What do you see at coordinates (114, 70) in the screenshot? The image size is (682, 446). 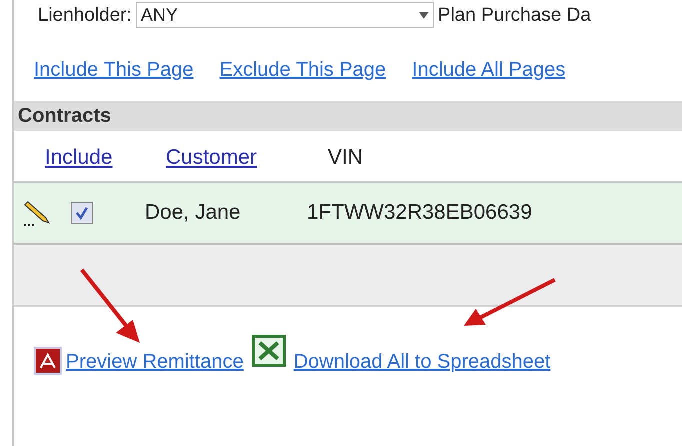 I see `page-action-link: Include This Page` at bounding box center [114, 70].